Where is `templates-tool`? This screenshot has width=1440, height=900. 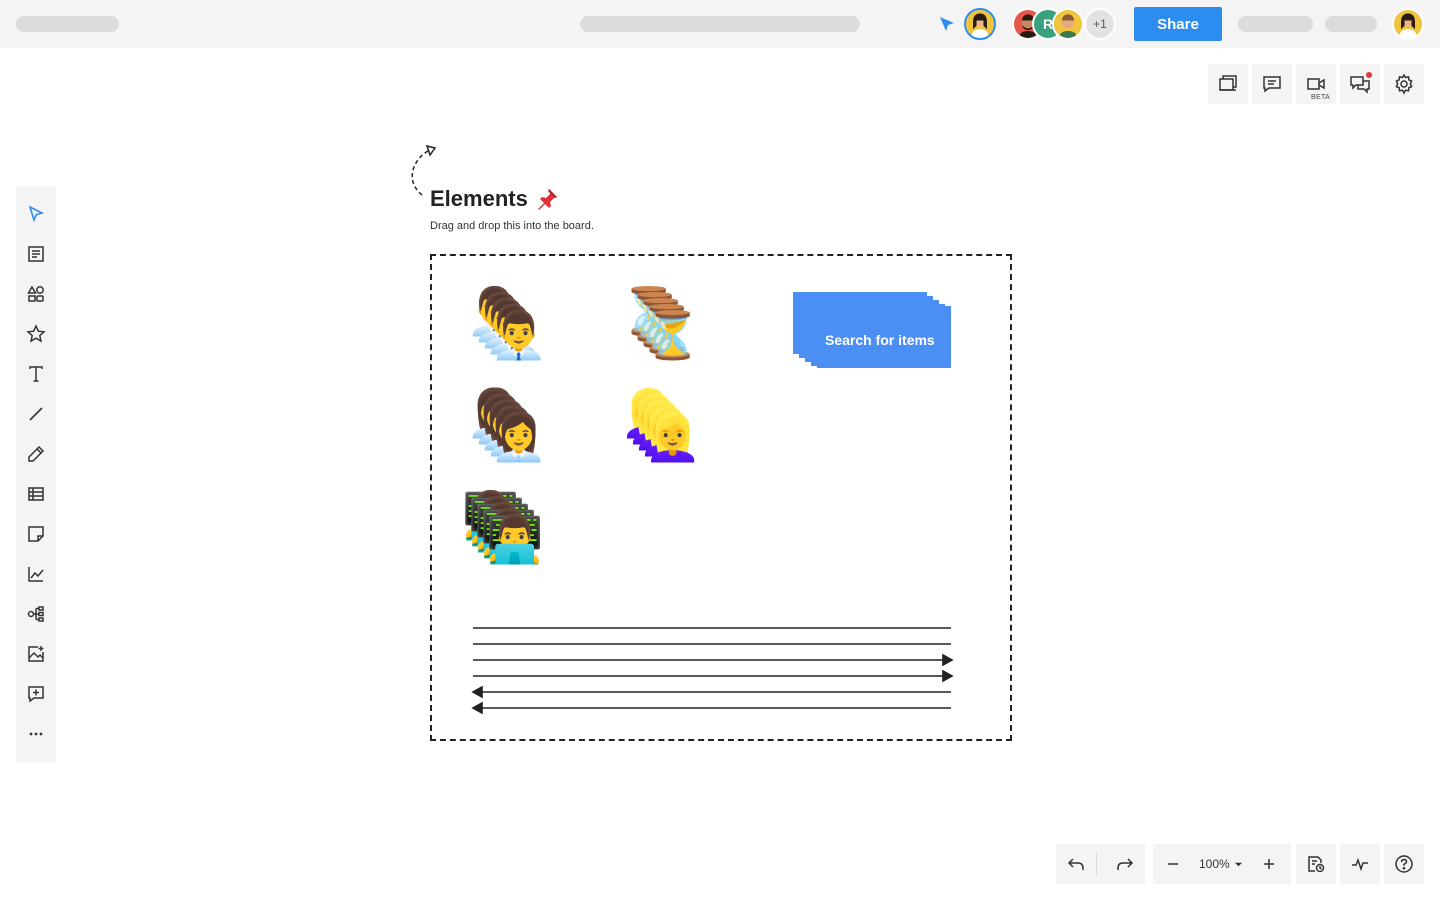
templates-tool is located at coordinates (36, 254).